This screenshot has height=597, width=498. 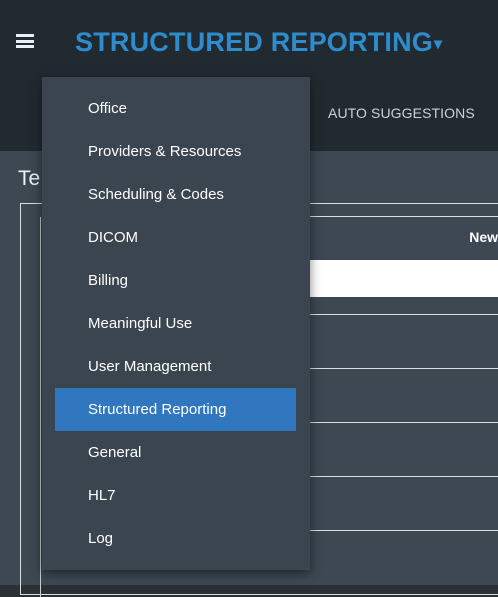 What do you see at coordinates (254, 42) in the screenshot?
I see `app-title-text: STRUCTURED REPORTING` at bounding box center [254, 42].